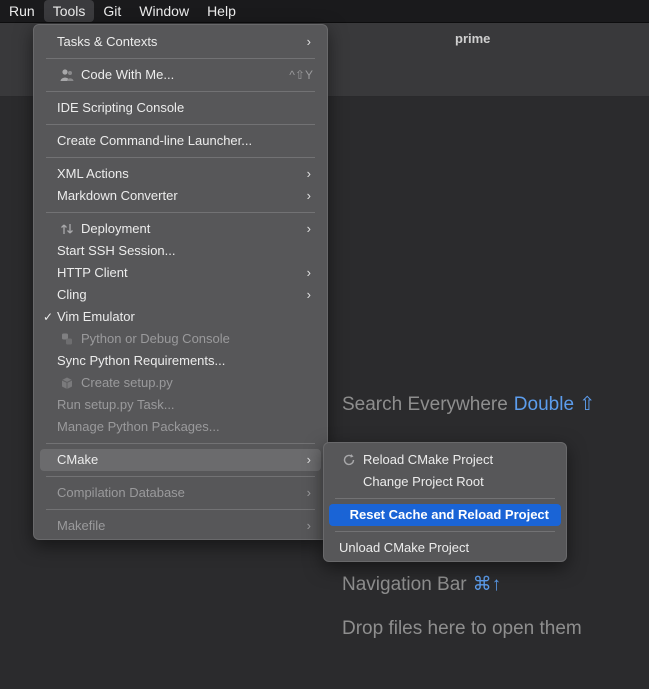 This screenshot has height=689, width=649. What do you see at coordinates (180, 383) in the screenshot?
I see `menu-item-create-setup-py: Create setup.py` at bounding box center [180, 383].